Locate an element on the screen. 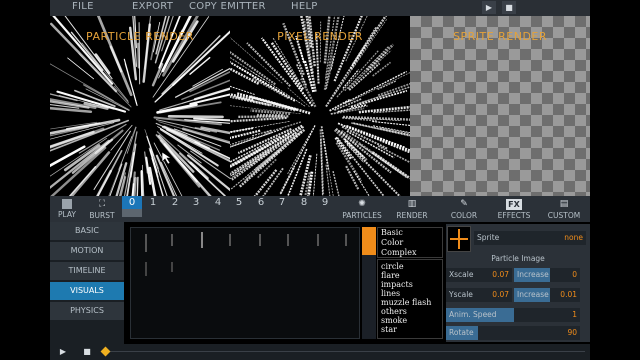 This screenshot has width=640, height=360. particles-button: ✺ PARTICLES is located at coordinates (362, 209).